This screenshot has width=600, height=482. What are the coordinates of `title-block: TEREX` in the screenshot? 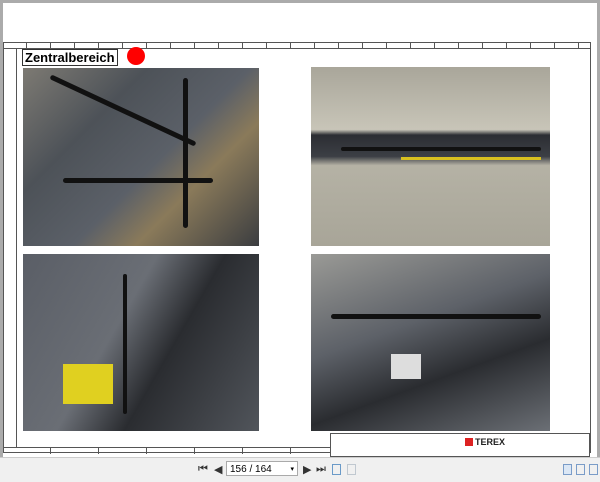 It's located at (460, 445).